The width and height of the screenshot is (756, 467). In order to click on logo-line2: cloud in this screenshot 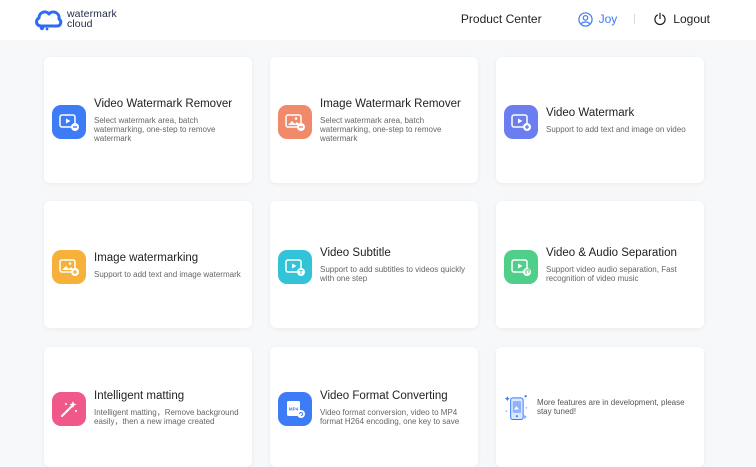, I will do `click(80, 24)`.